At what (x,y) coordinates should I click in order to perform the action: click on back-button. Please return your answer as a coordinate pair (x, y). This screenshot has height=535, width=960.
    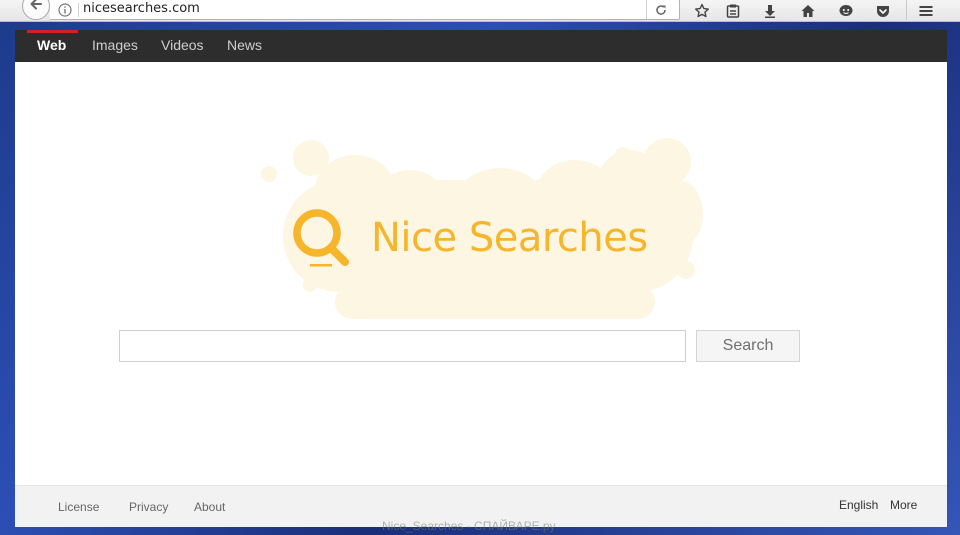
    Looking at the image, I should click on (36, 10).